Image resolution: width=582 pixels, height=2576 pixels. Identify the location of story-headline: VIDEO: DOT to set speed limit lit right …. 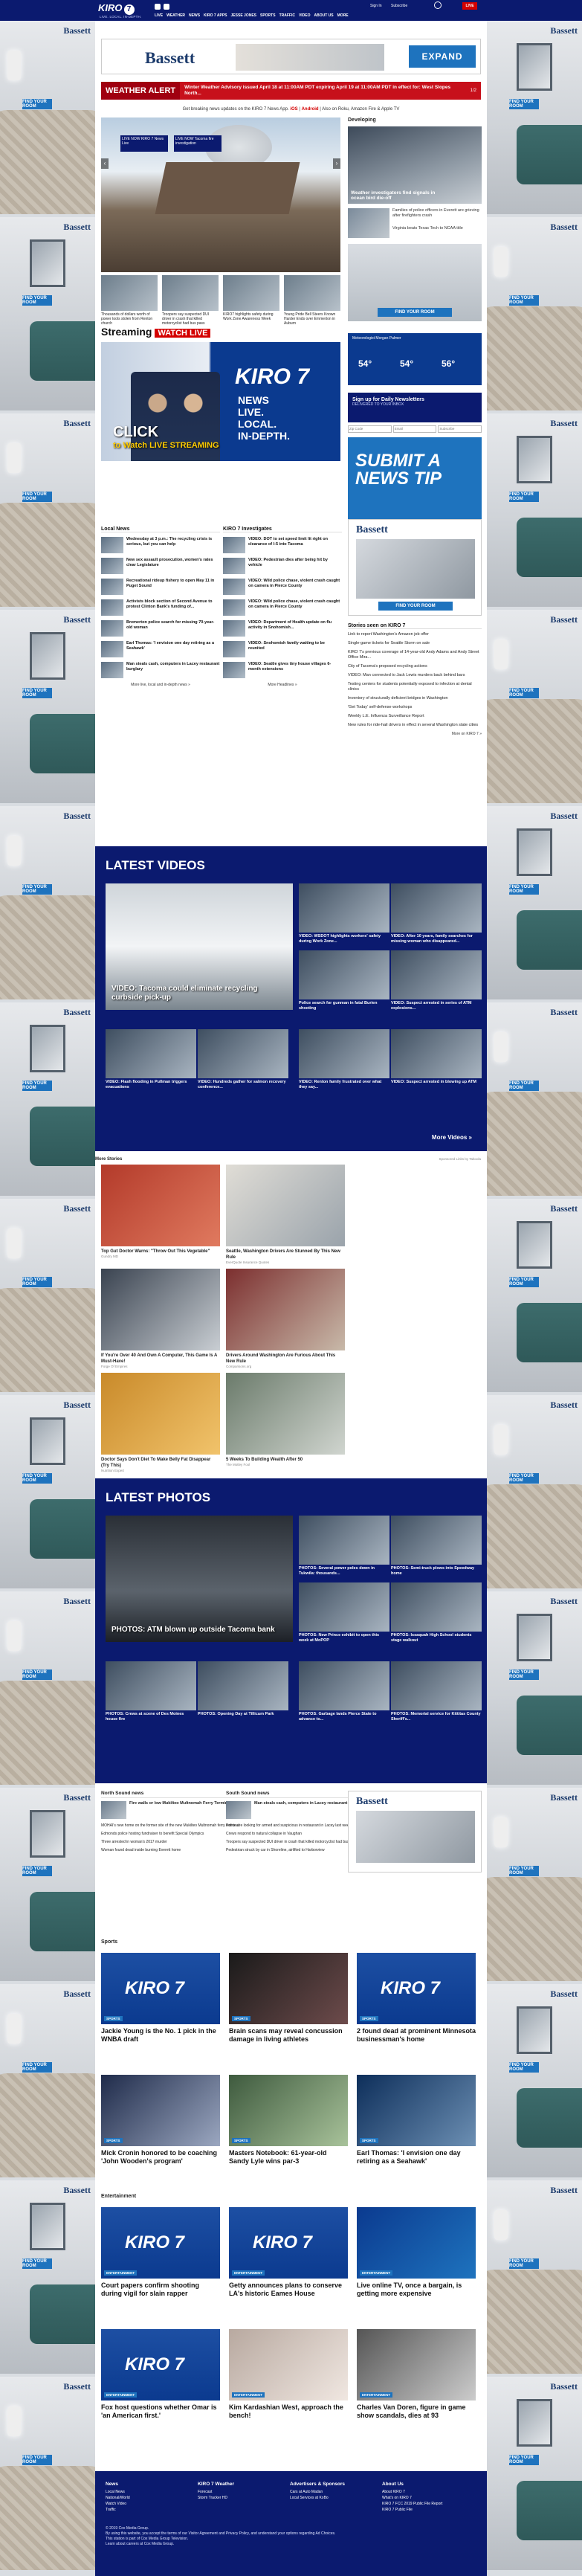
(295, 545).